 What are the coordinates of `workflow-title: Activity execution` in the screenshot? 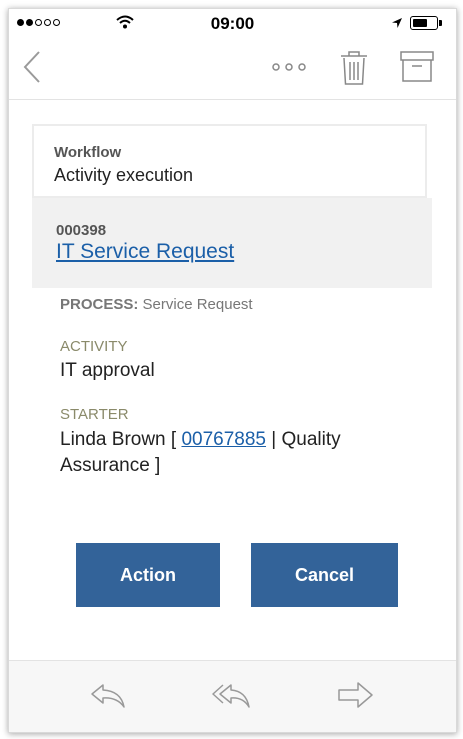 It's located at (124, 175).